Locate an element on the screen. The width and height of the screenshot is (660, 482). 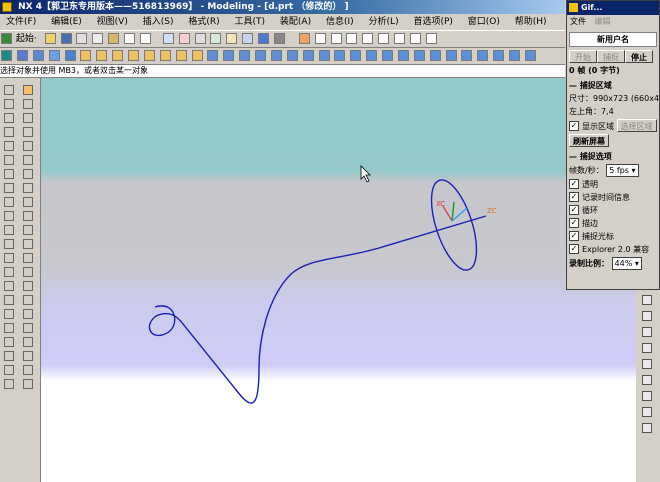
start-icon is located at coordinates (6, 38).